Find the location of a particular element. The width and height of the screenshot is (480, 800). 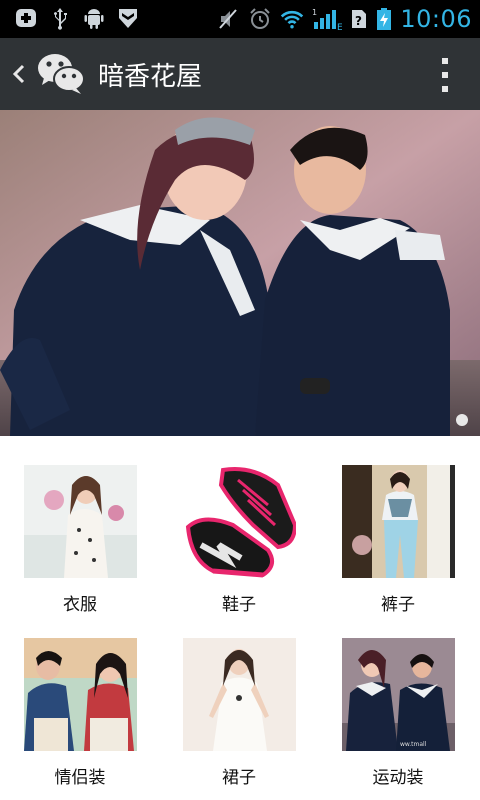

network-type-label: E is located at coordinates (339, 27).